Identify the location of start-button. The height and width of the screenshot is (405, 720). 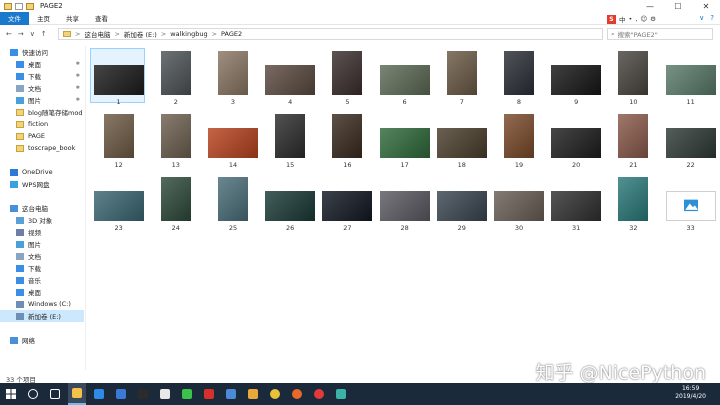
(11, 394).